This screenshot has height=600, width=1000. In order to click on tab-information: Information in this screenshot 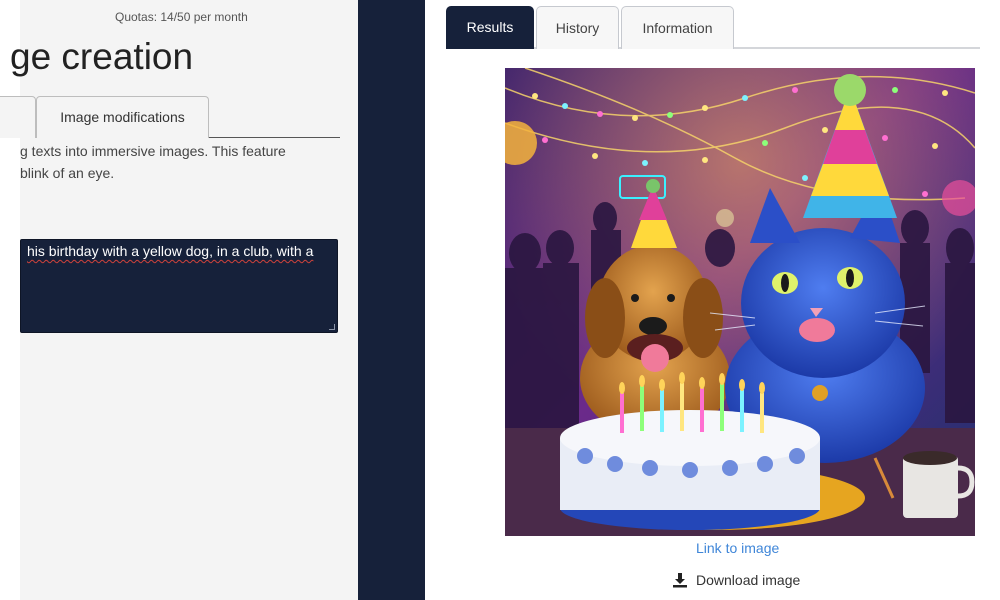, I will do `click(677, 27)`.